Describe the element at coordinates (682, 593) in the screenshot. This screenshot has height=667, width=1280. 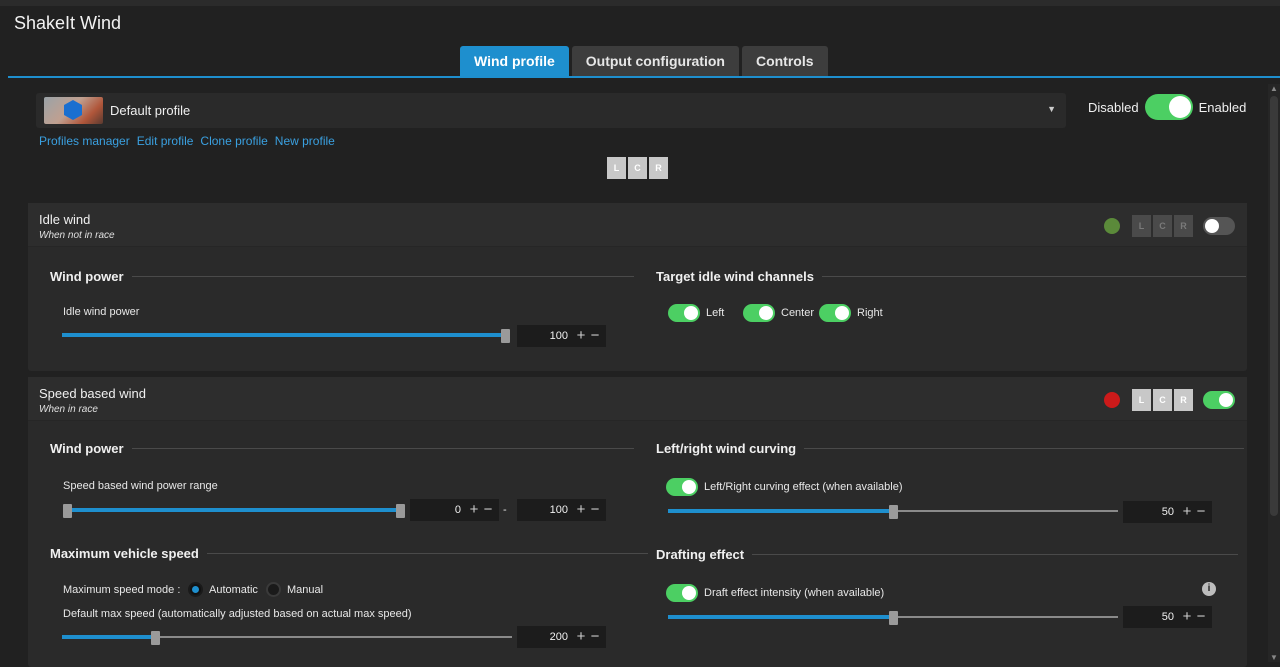
I see `drafting-toggle` at that location.